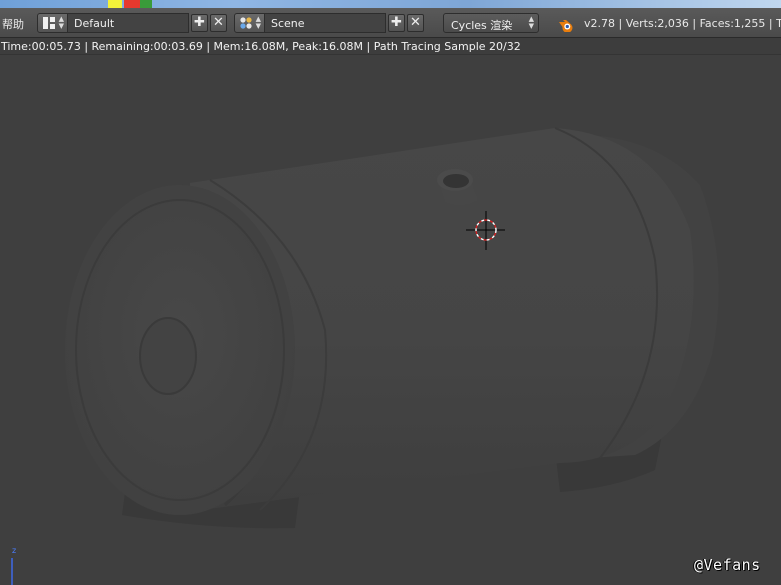  I want to click on scene-name: Scene, so click(288, 23).